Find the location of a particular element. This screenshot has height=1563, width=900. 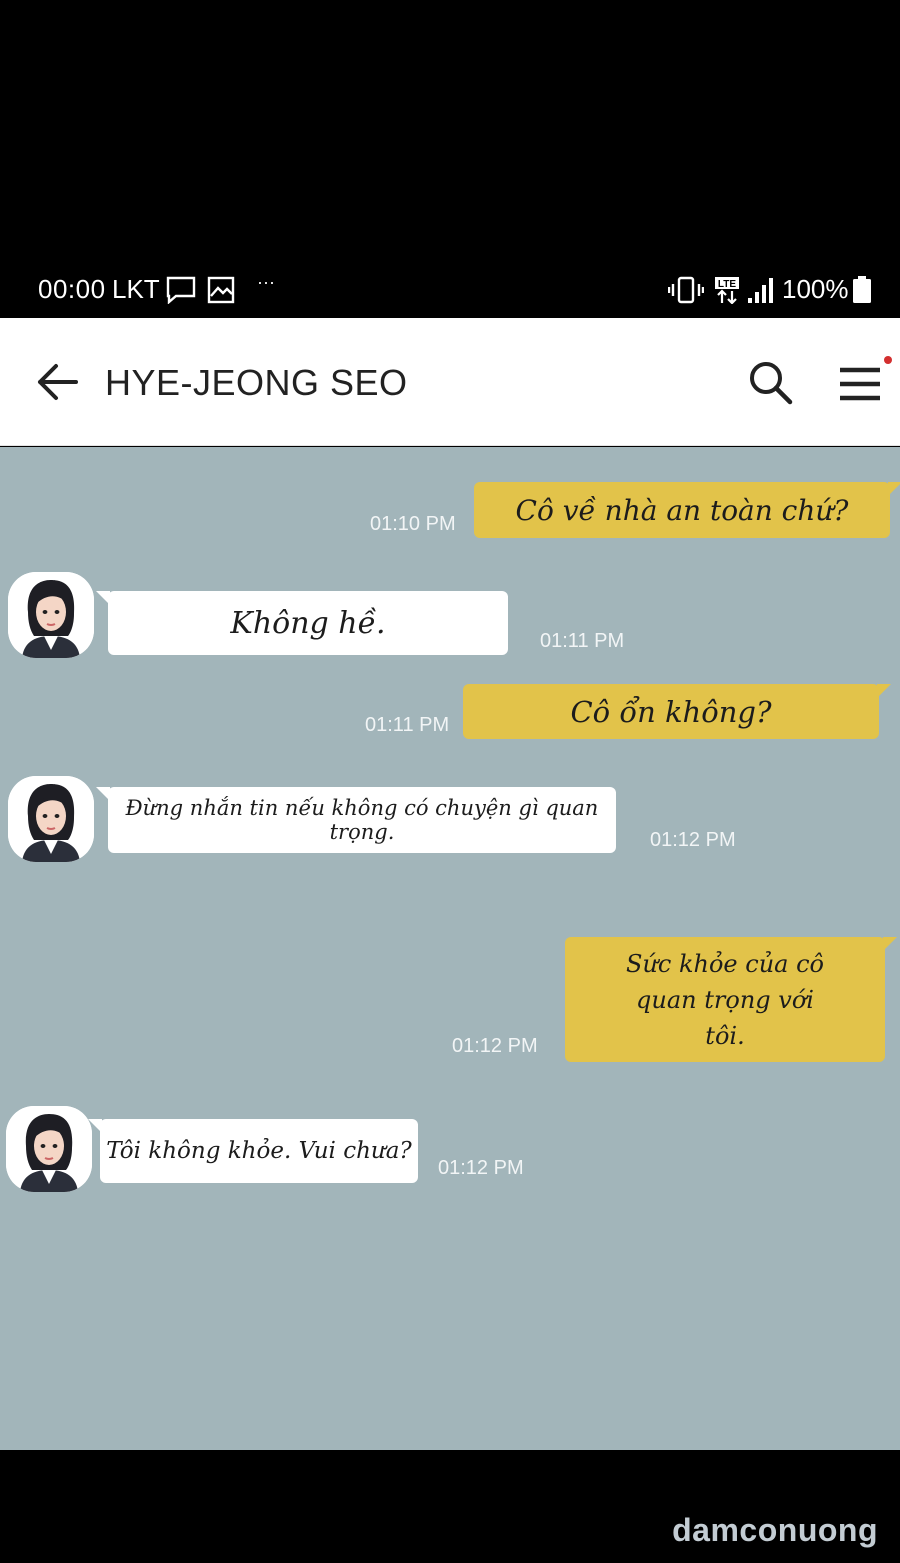

back-arrow-icon is located at coordinates (57, 382).